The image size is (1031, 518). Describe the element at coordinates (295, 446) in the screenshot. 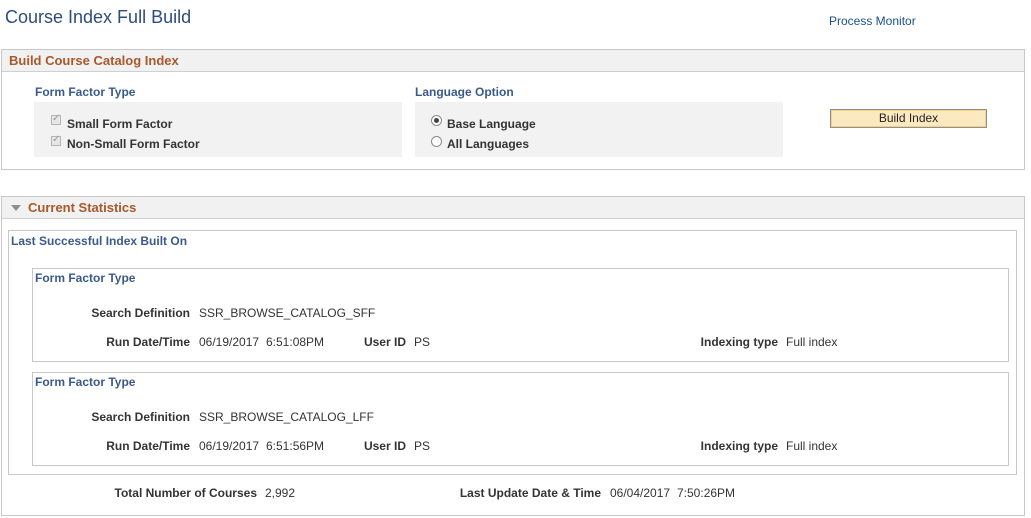

I see `run-time-value: 6:51:56PM` at that location.